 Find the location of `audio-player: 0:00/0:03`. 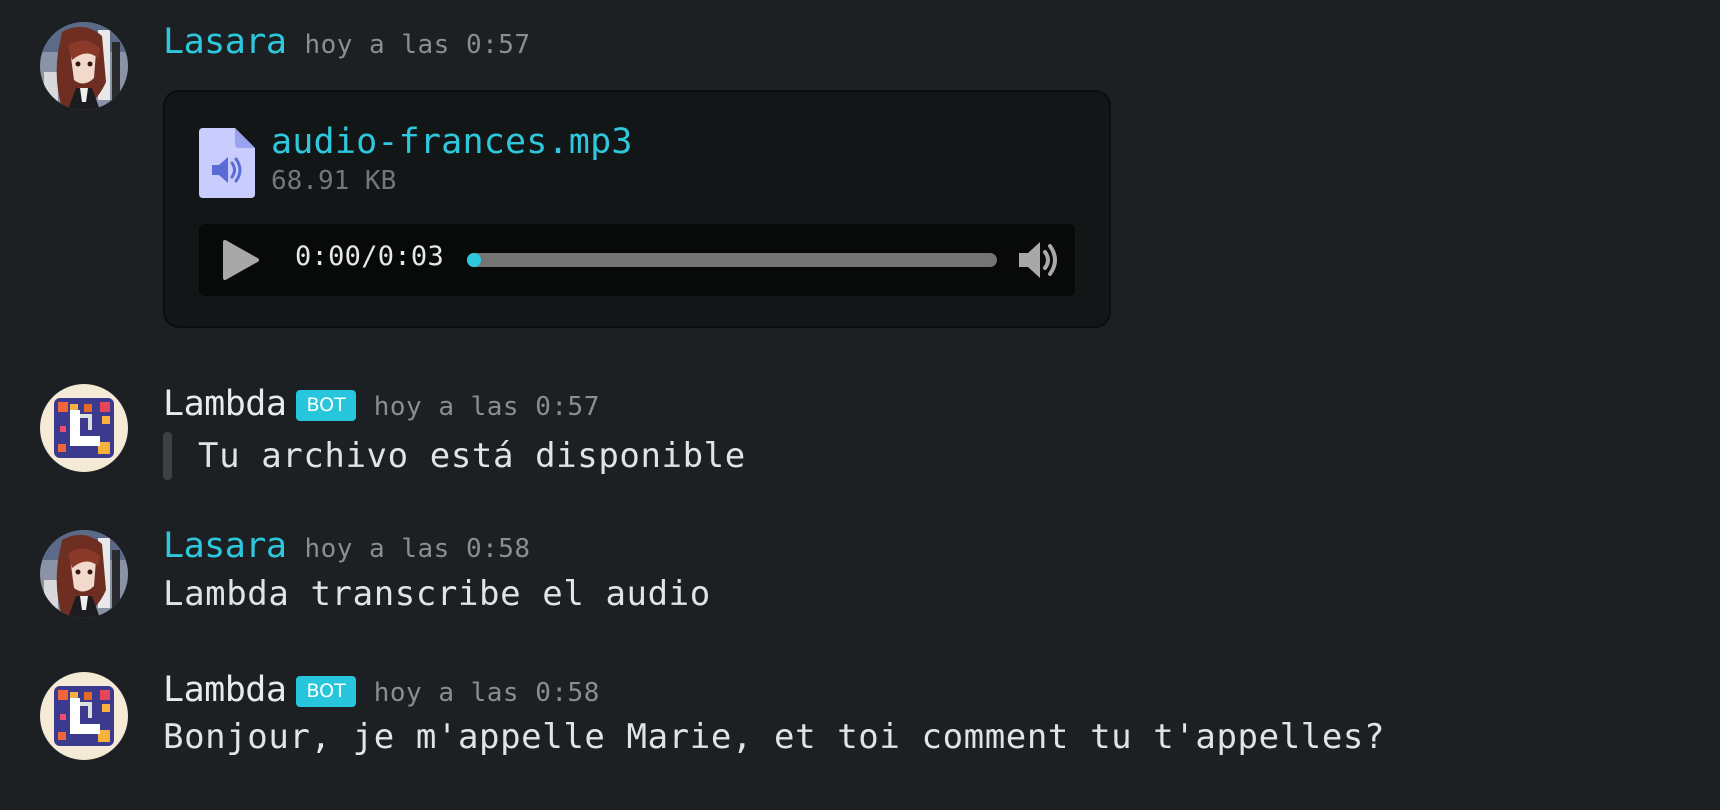

audio-player: 0:00/0:03 is located at coordinates (637, 260).